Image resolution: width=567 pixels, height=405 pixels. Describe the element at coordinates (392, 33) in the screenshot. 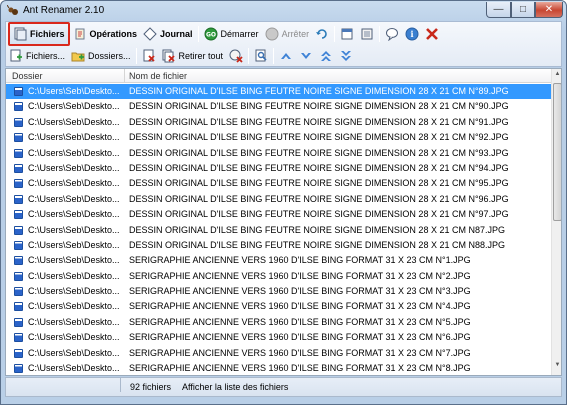

I see `help-button` at that location.